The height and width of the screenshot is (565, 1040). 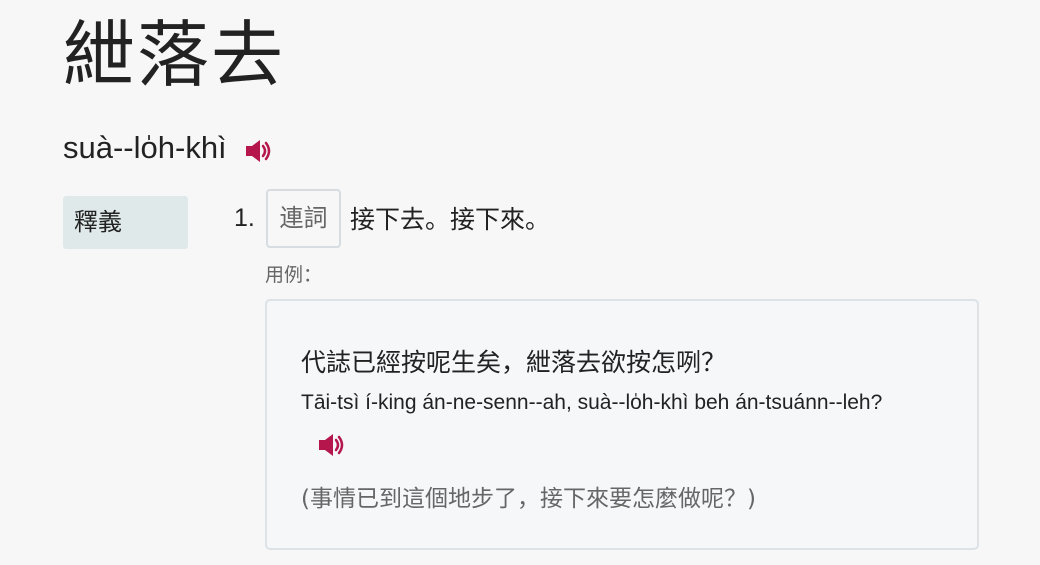 What do you see at coordinates (528, 499) in the screenshot?
I see `example-translation: (事情已到這個地步了，接下來要怎麼做呢？)` at bounding box center [528, 499].